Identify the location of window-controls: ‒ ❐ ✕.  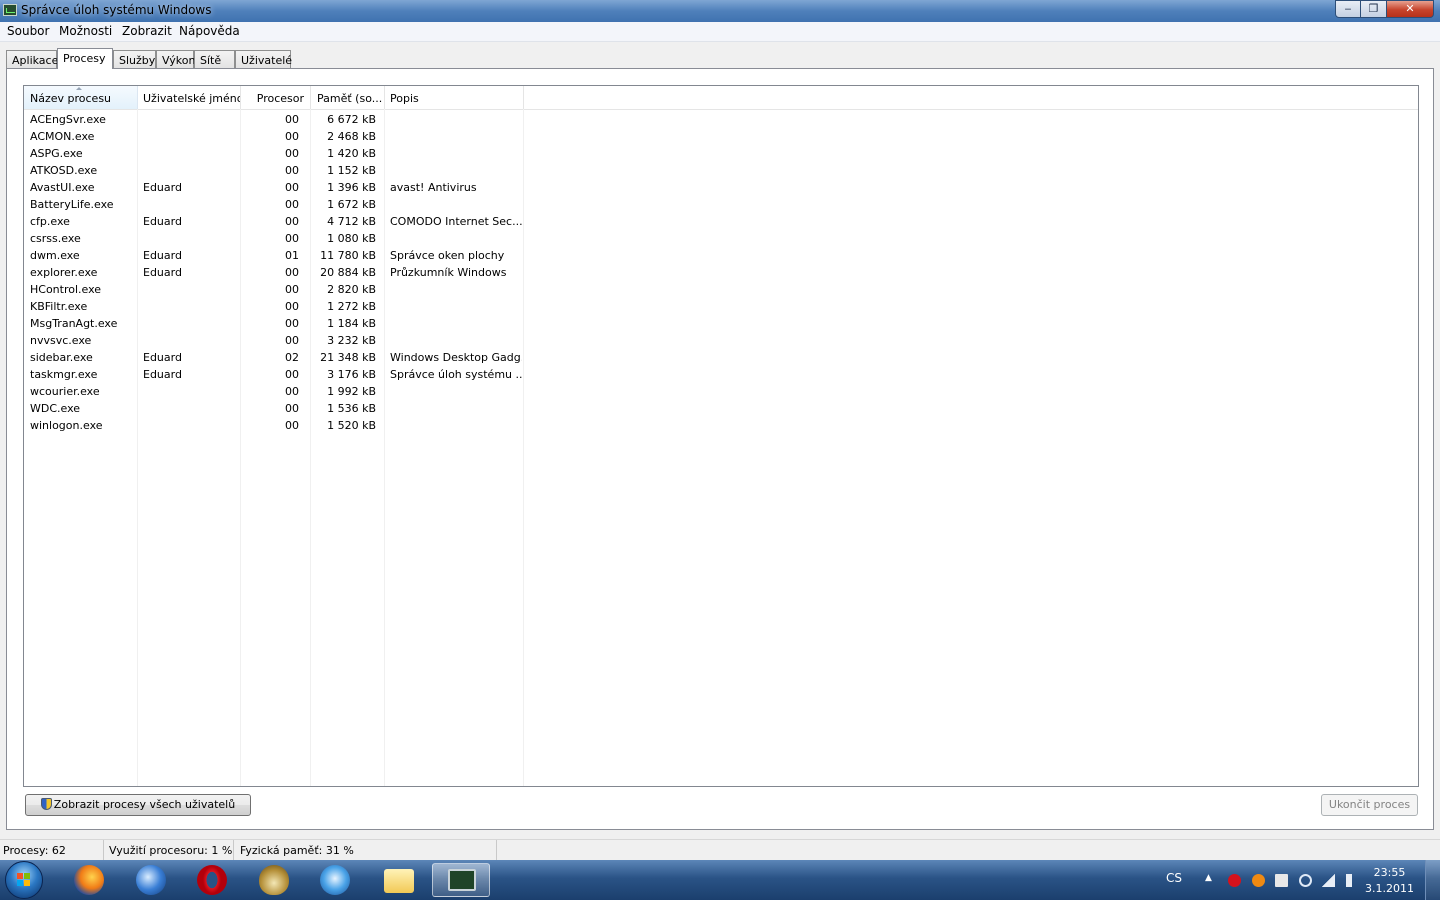
(1384, 9).